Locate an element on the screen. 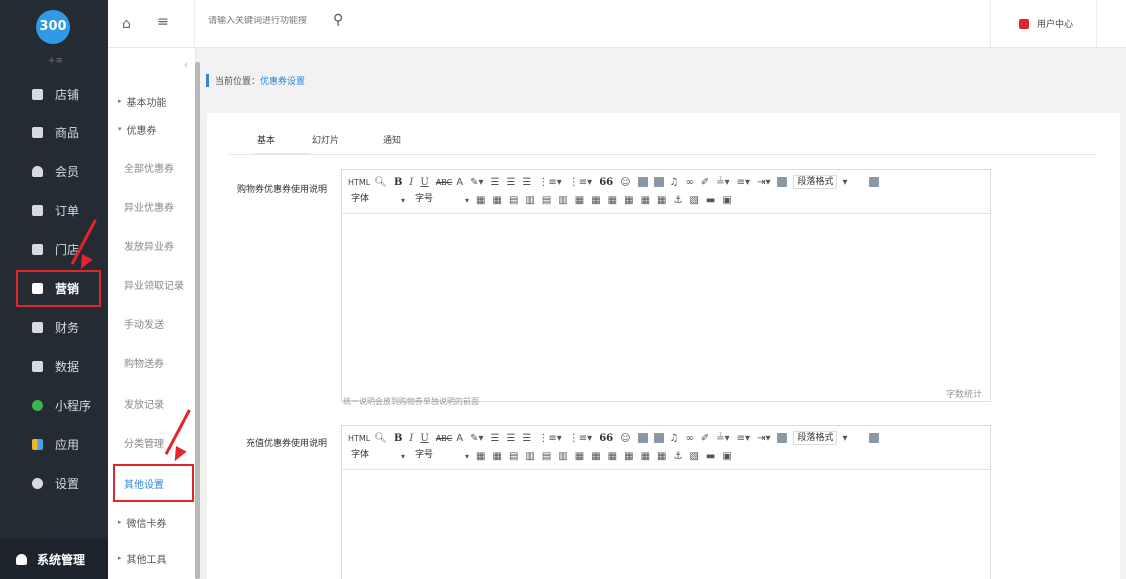  breadcrumb-current: 优惠券设置 is located at coordinates (282, 80).